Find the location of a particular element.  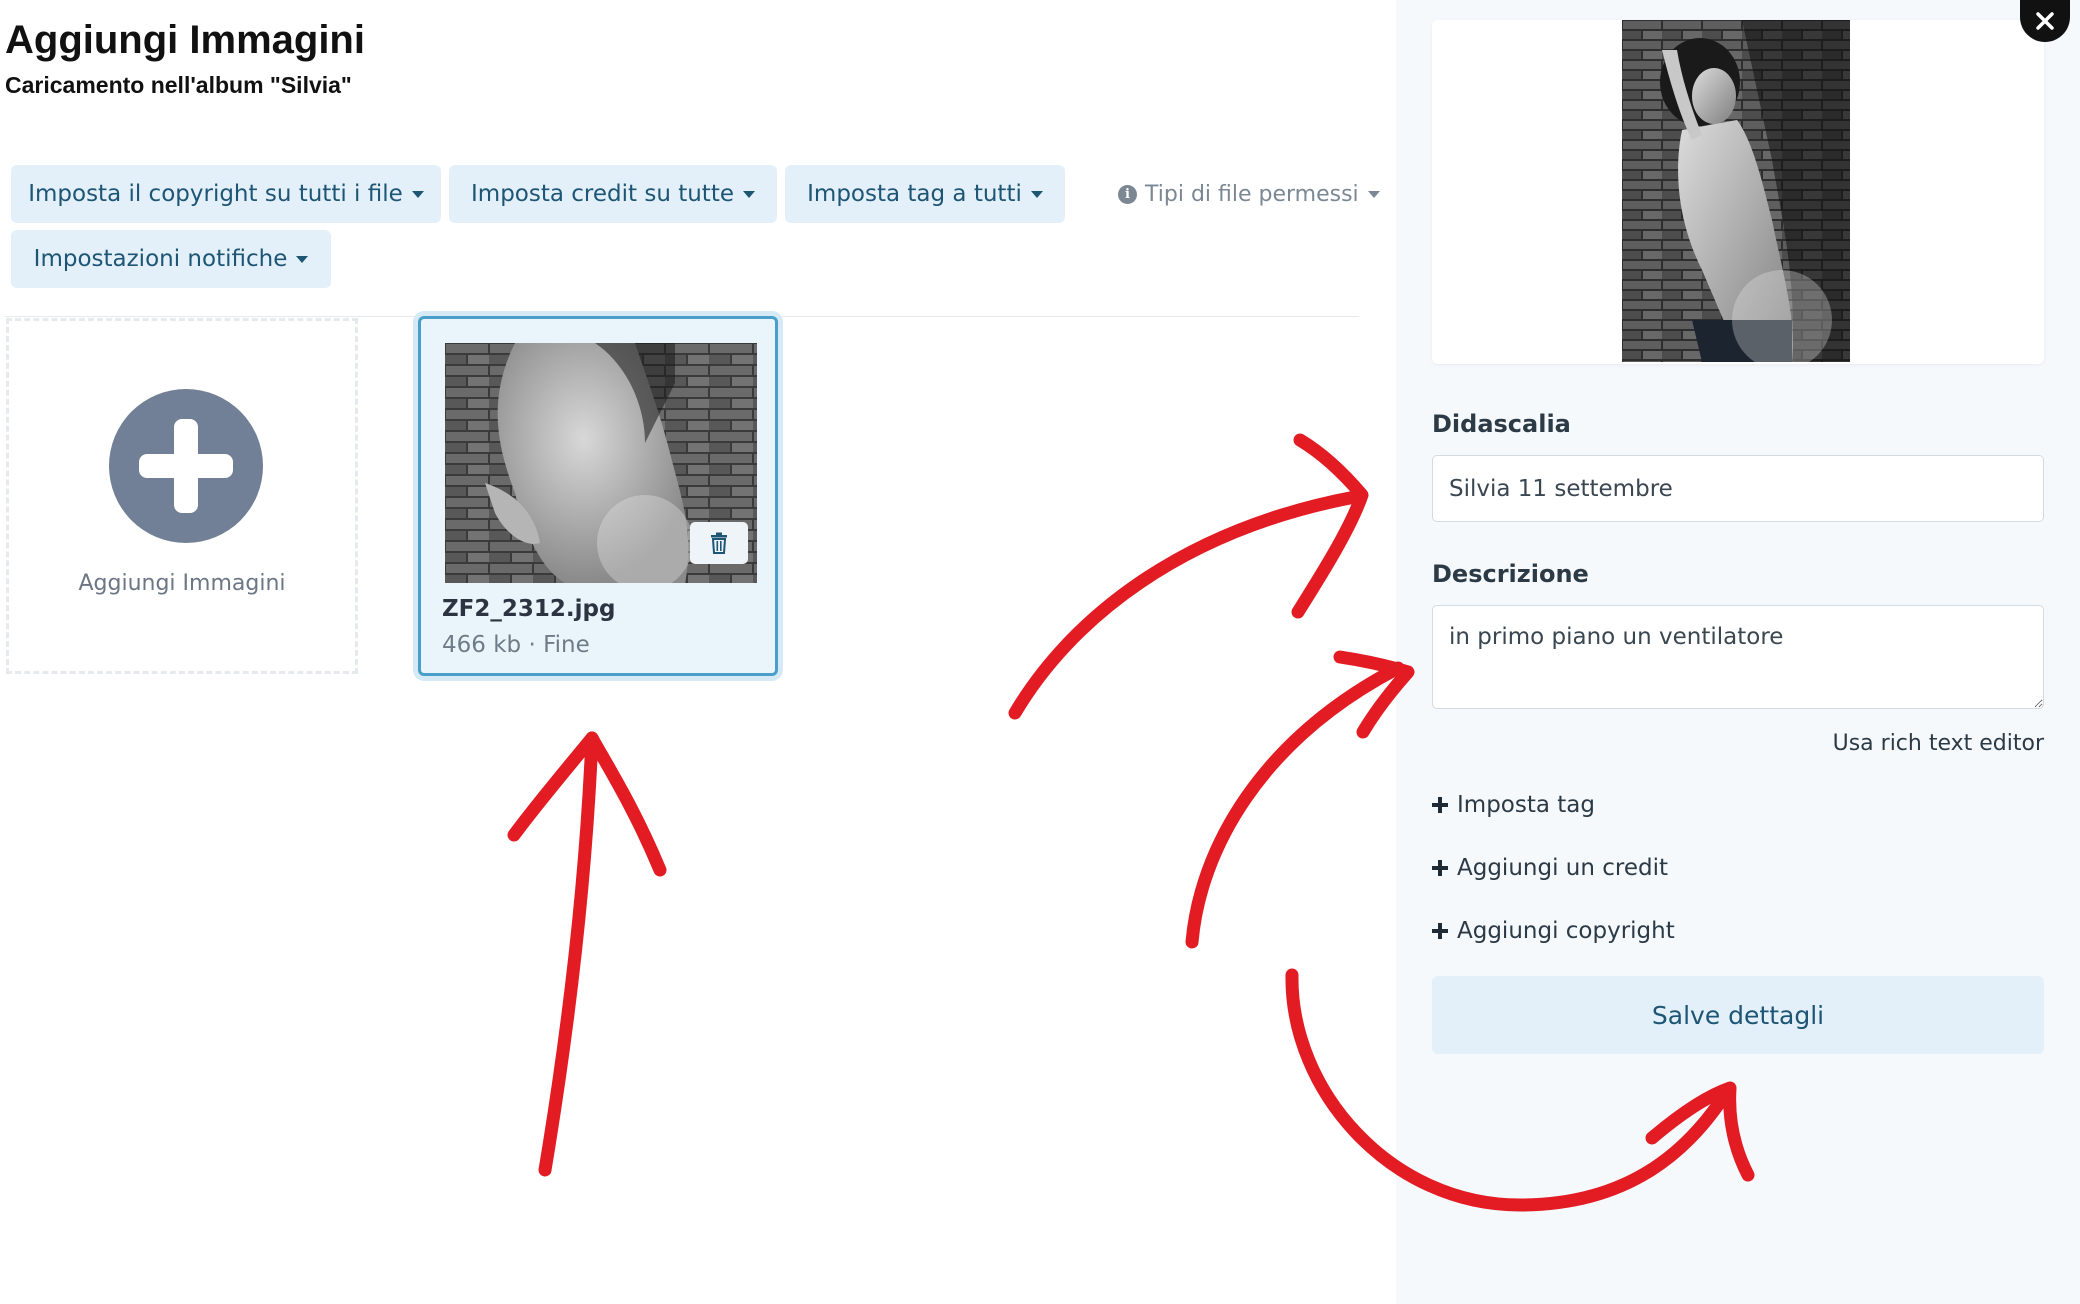

add-credit-label: Aggiungi un credit is located at coordinates (1562, 868).